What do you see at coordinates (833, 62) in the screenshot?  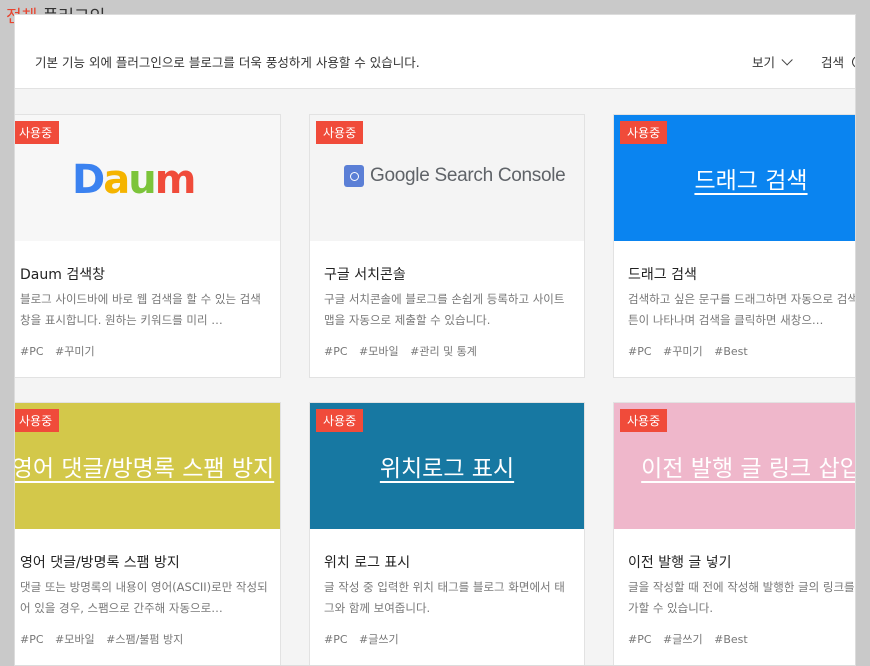 I see `search-label: 검색` at bounding box center [833, 62].